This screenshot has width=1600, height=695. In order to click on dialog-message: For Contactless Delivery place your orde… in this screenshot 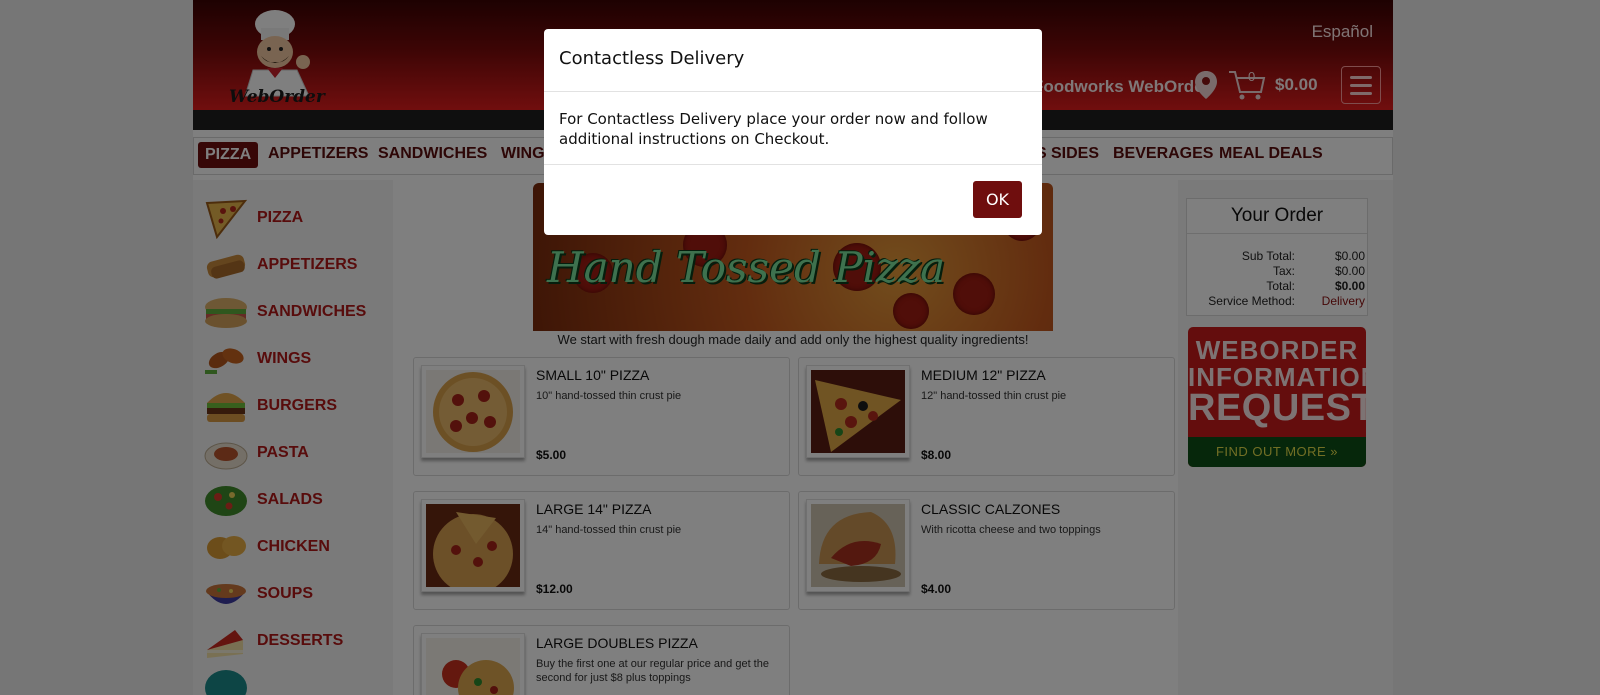, I will do `click(773, 129)`.